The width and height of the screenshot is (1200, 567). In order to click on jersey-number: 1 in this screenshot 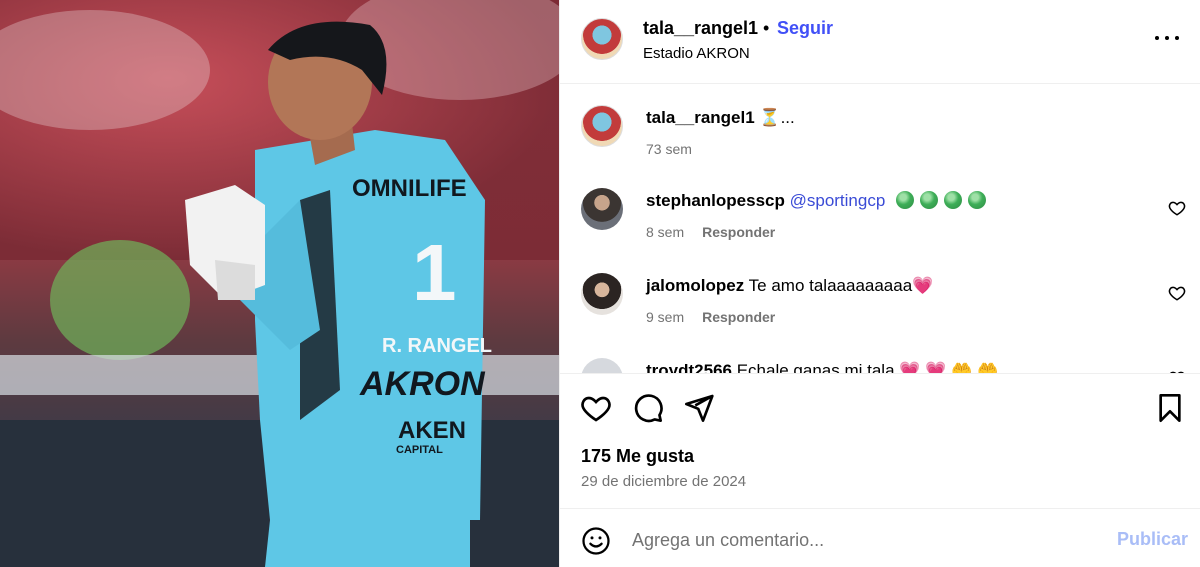, I will do `click(434, 272)`.